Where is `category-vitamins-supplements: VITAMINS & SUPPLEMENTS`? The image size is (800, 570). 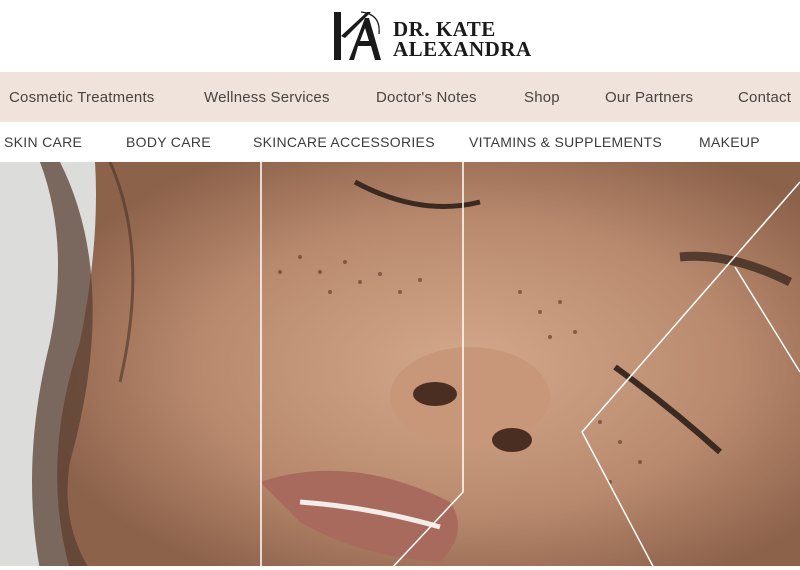 category-vitamins-supplements: VITAMINS & SUPPLEMENTS is located at coordinates (565, 142).